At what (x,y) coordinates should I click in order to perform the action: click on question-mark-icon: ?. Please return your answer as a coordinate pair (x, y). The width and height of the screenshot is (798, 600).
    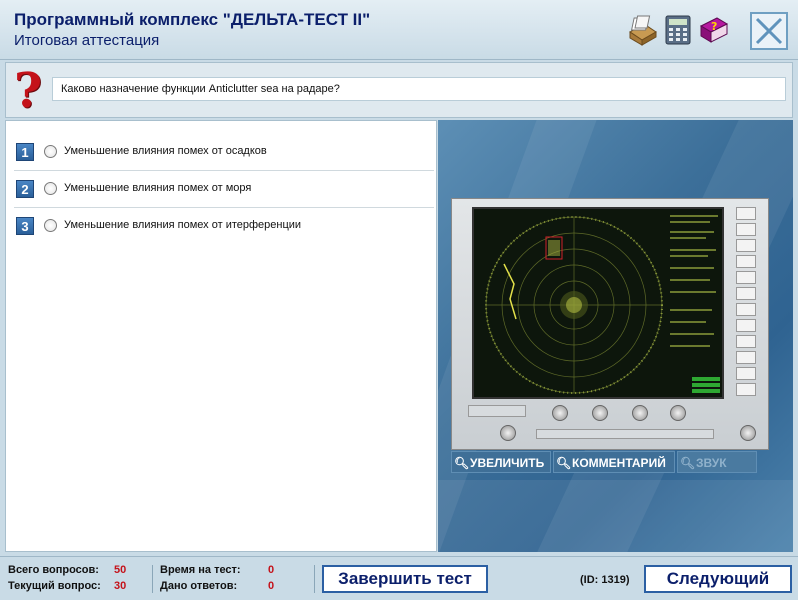
    Looking at the image, I should click on (28, 91).